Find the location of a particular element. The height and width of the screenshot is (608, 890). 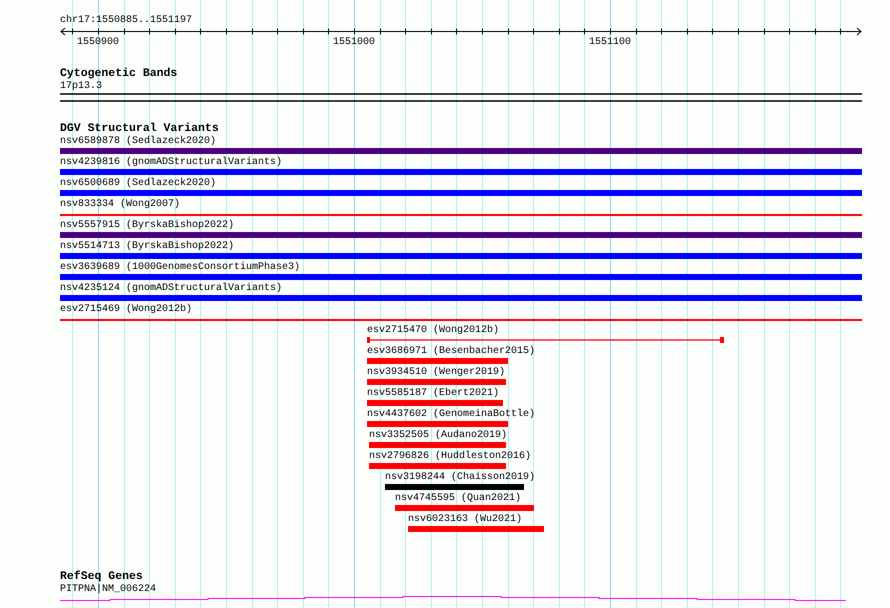

track-title: DGV Structural Variants is located at coordinates (139, 128).